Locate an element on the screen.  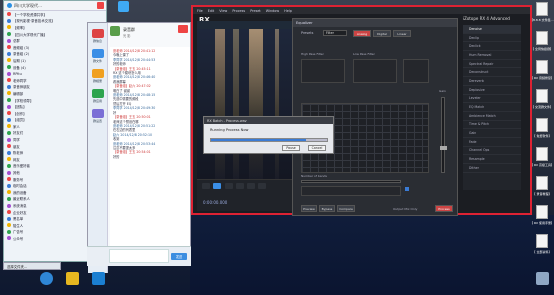
qq-close-button is located at coordinates (183, 29).